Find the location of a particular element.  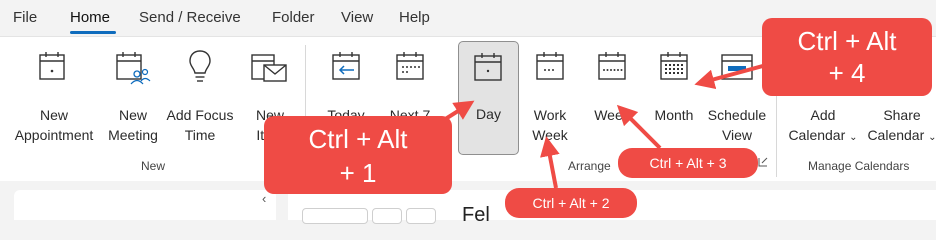

month-view-button: Month is located at coordinates (674, 97).